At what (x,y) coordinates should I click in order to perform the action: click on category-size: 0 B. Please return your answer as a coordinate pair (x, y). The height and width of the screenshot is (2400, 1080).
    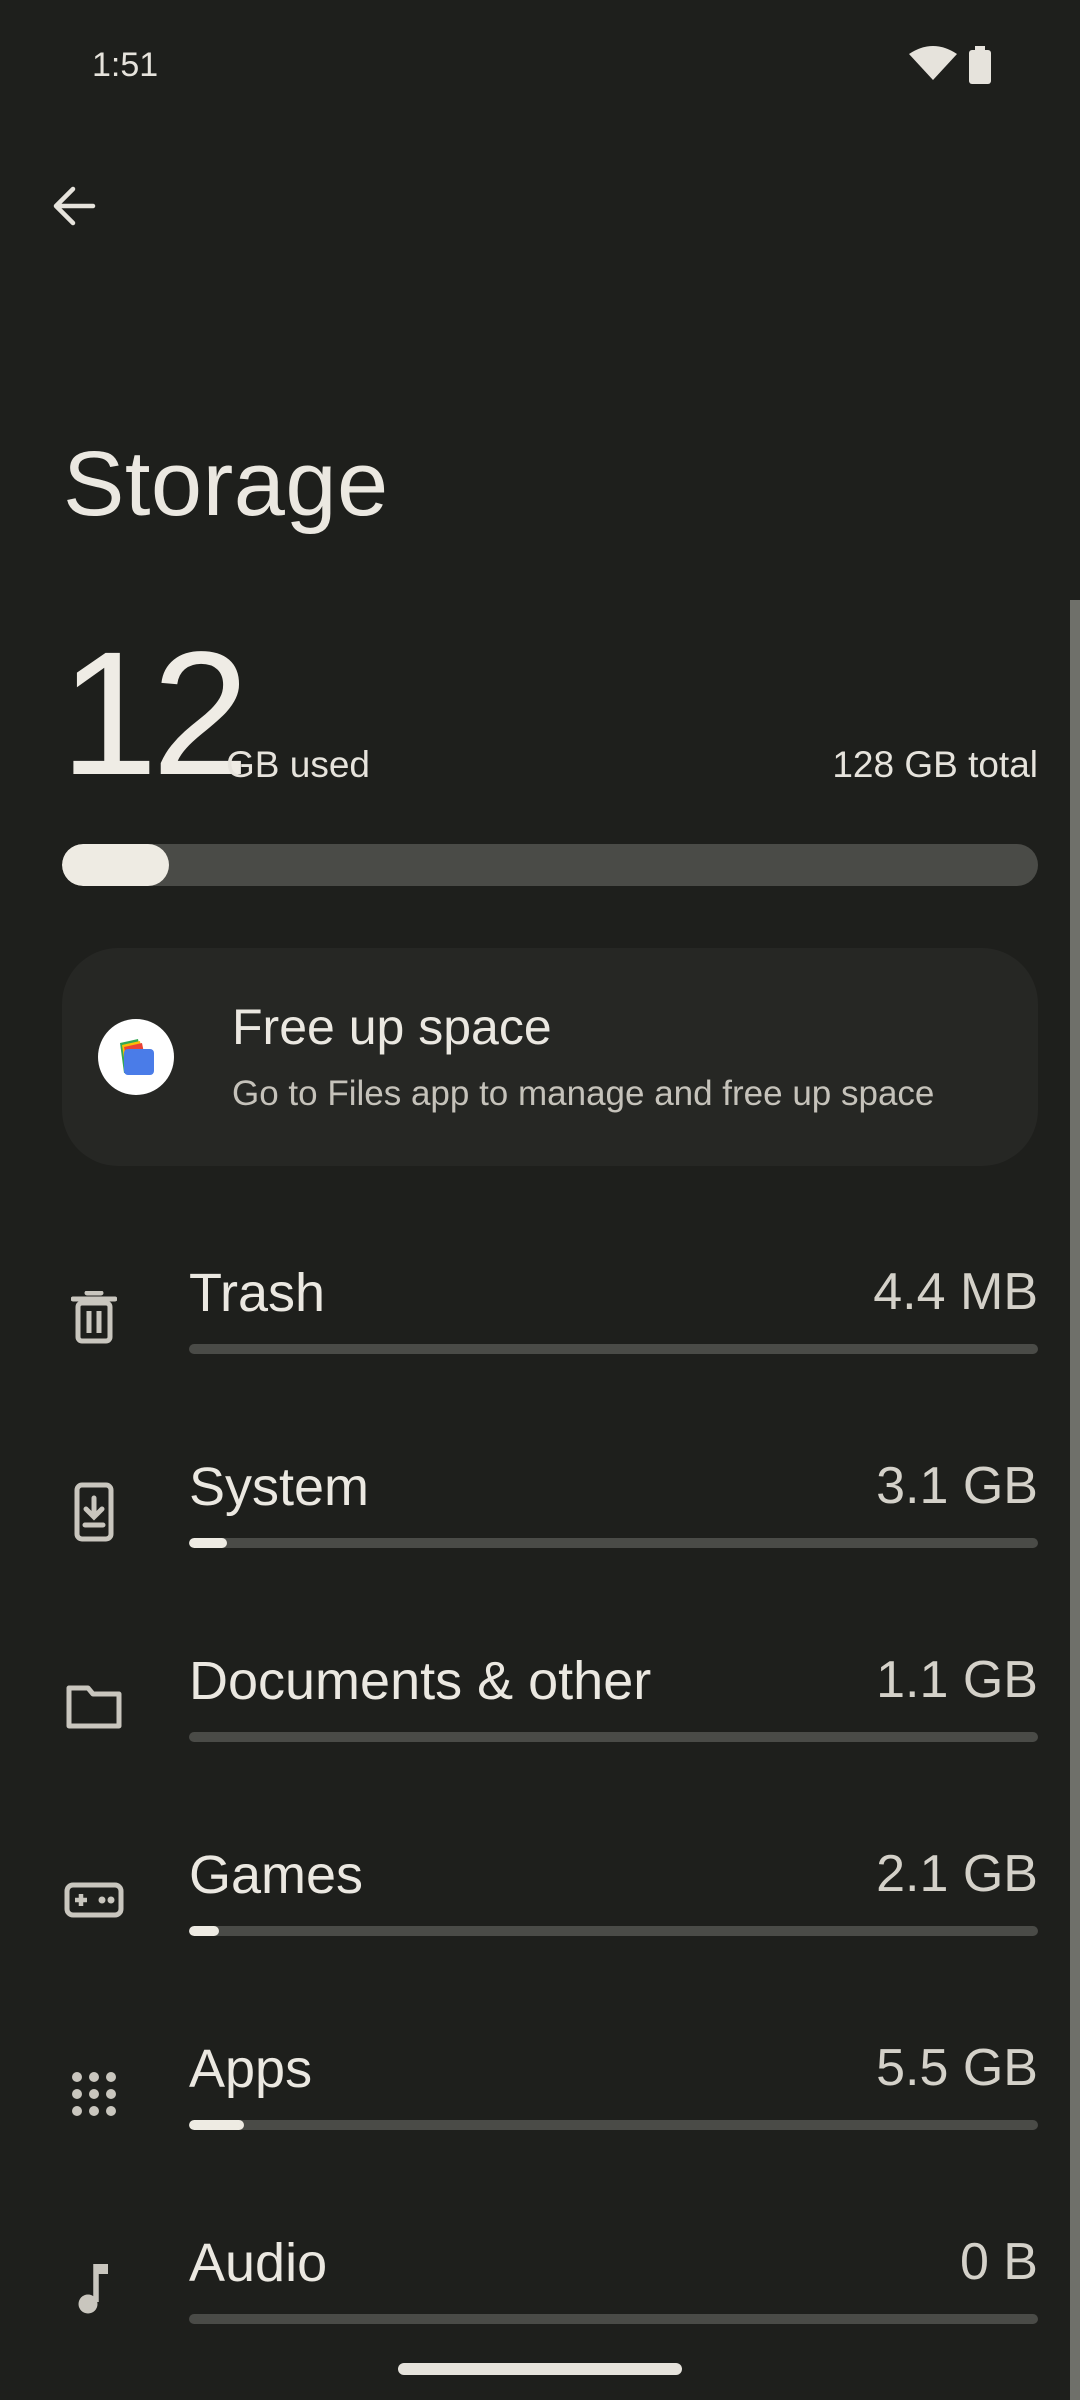
    Looking at the image, I should click on (998, 2262).